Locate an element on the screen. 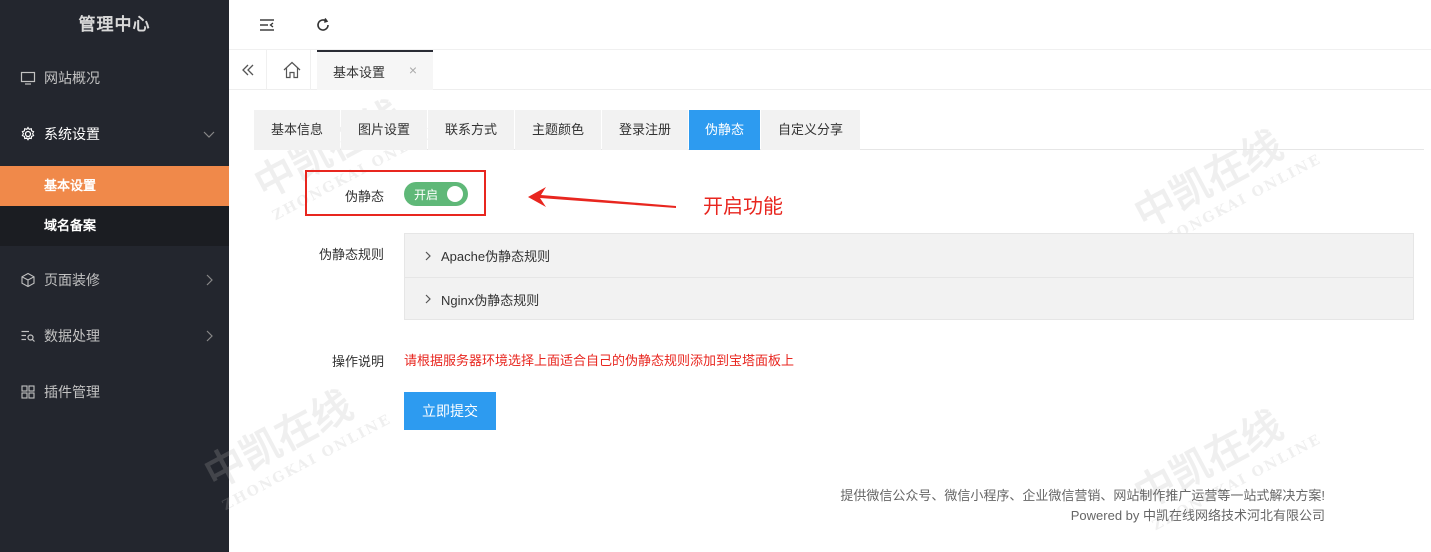 This screenshot has width=1431, height=552. rule-nginx: Nginx伪静态规则 is located at coordinates (909, 298).